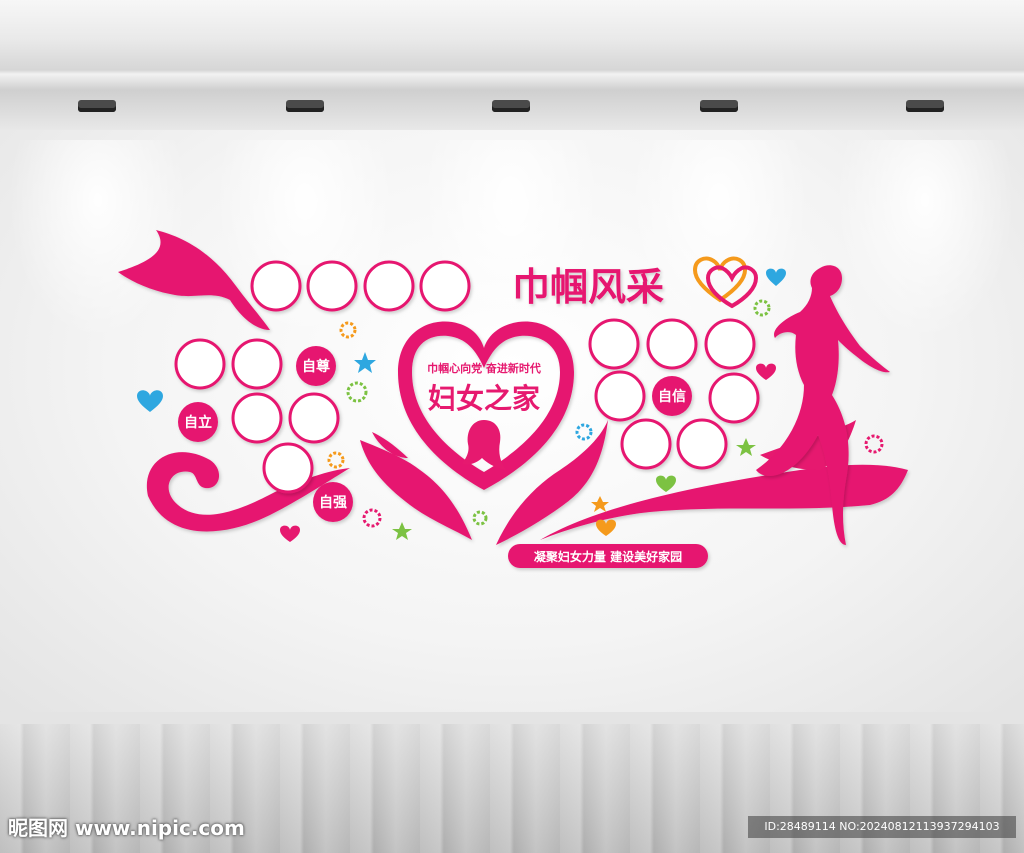  What do you see at coordinates (882, 827) in the screenshot?
I see `watermark-id: ID:28489114 NO:20240812113937294103` at bounding box center [882, 827].